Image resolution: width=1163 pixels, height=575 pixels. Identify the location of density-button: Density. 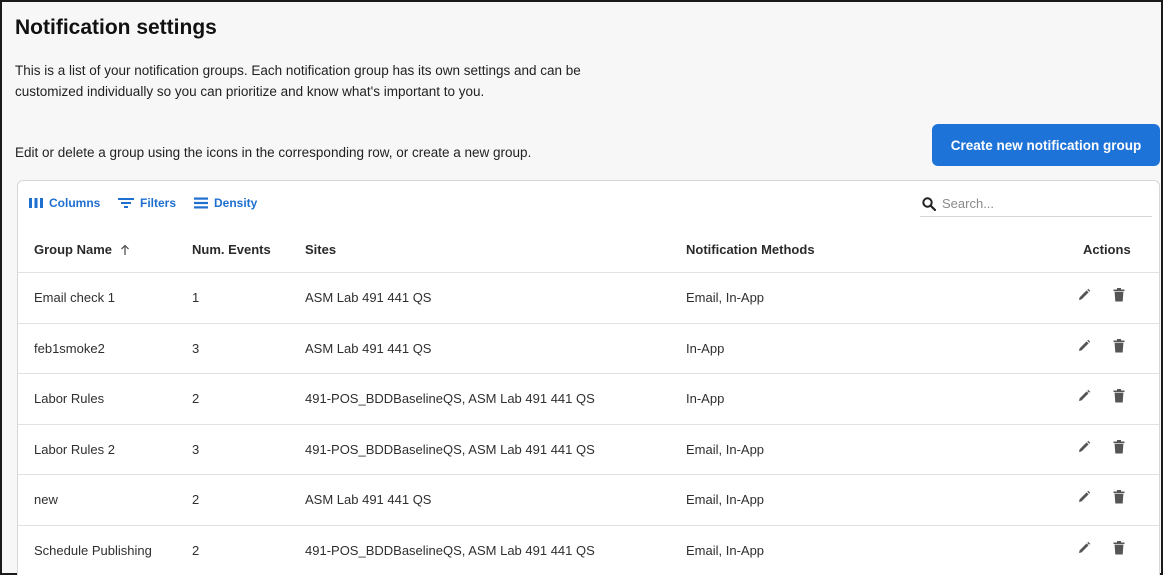
(225, 203).